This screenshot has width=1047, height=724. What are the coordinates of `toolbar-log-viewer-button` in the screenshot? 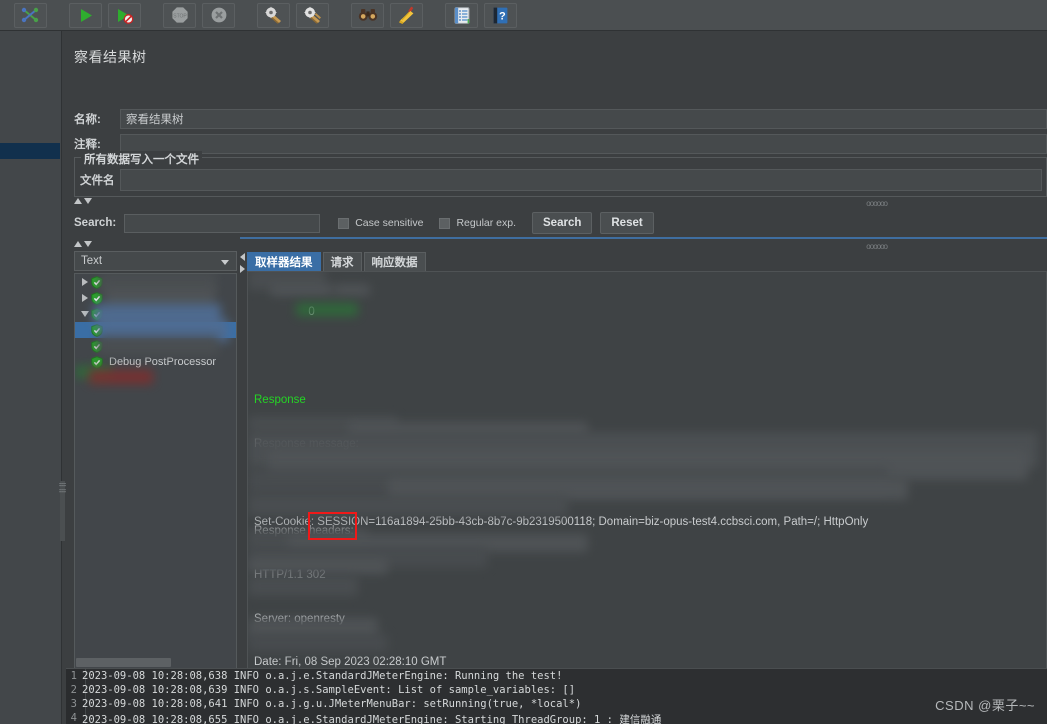 It's located at (461, 15).